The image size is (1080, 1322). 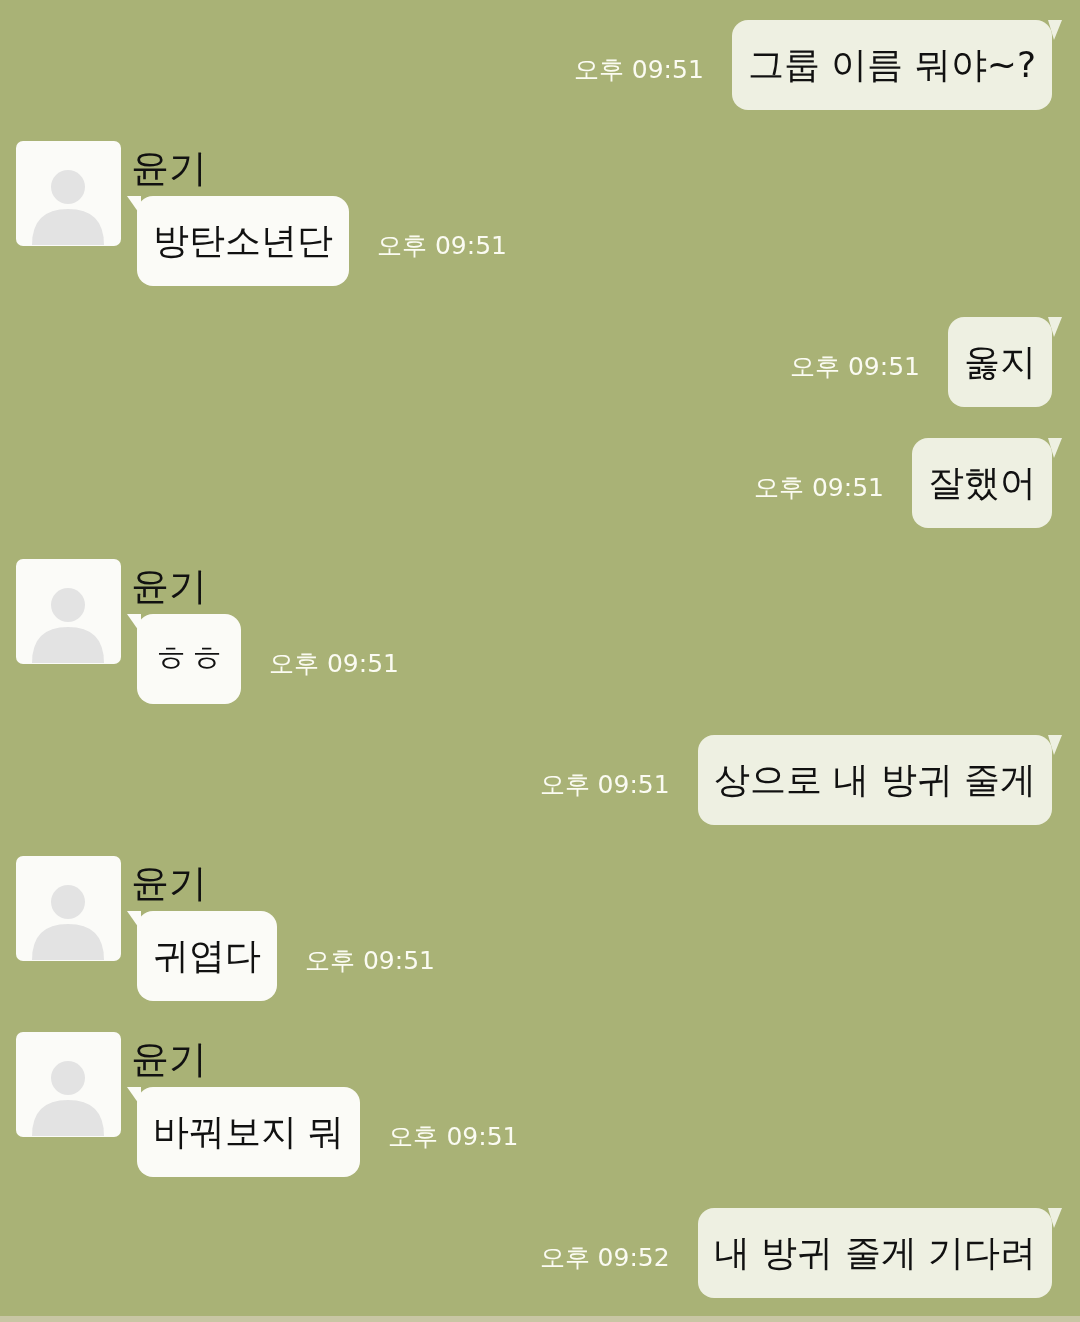 What do you see at coordinates (604, 1258) in the screenshot?
I see `message-time: 오후 09:52` at bounding box center [604, 1258].